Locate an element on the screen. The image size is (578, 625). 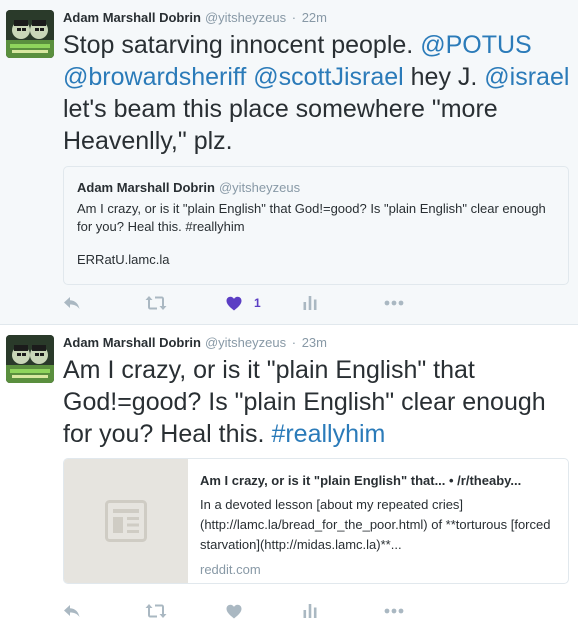
tweet-text-segment: hey J. is located at coordinates (444, 77).